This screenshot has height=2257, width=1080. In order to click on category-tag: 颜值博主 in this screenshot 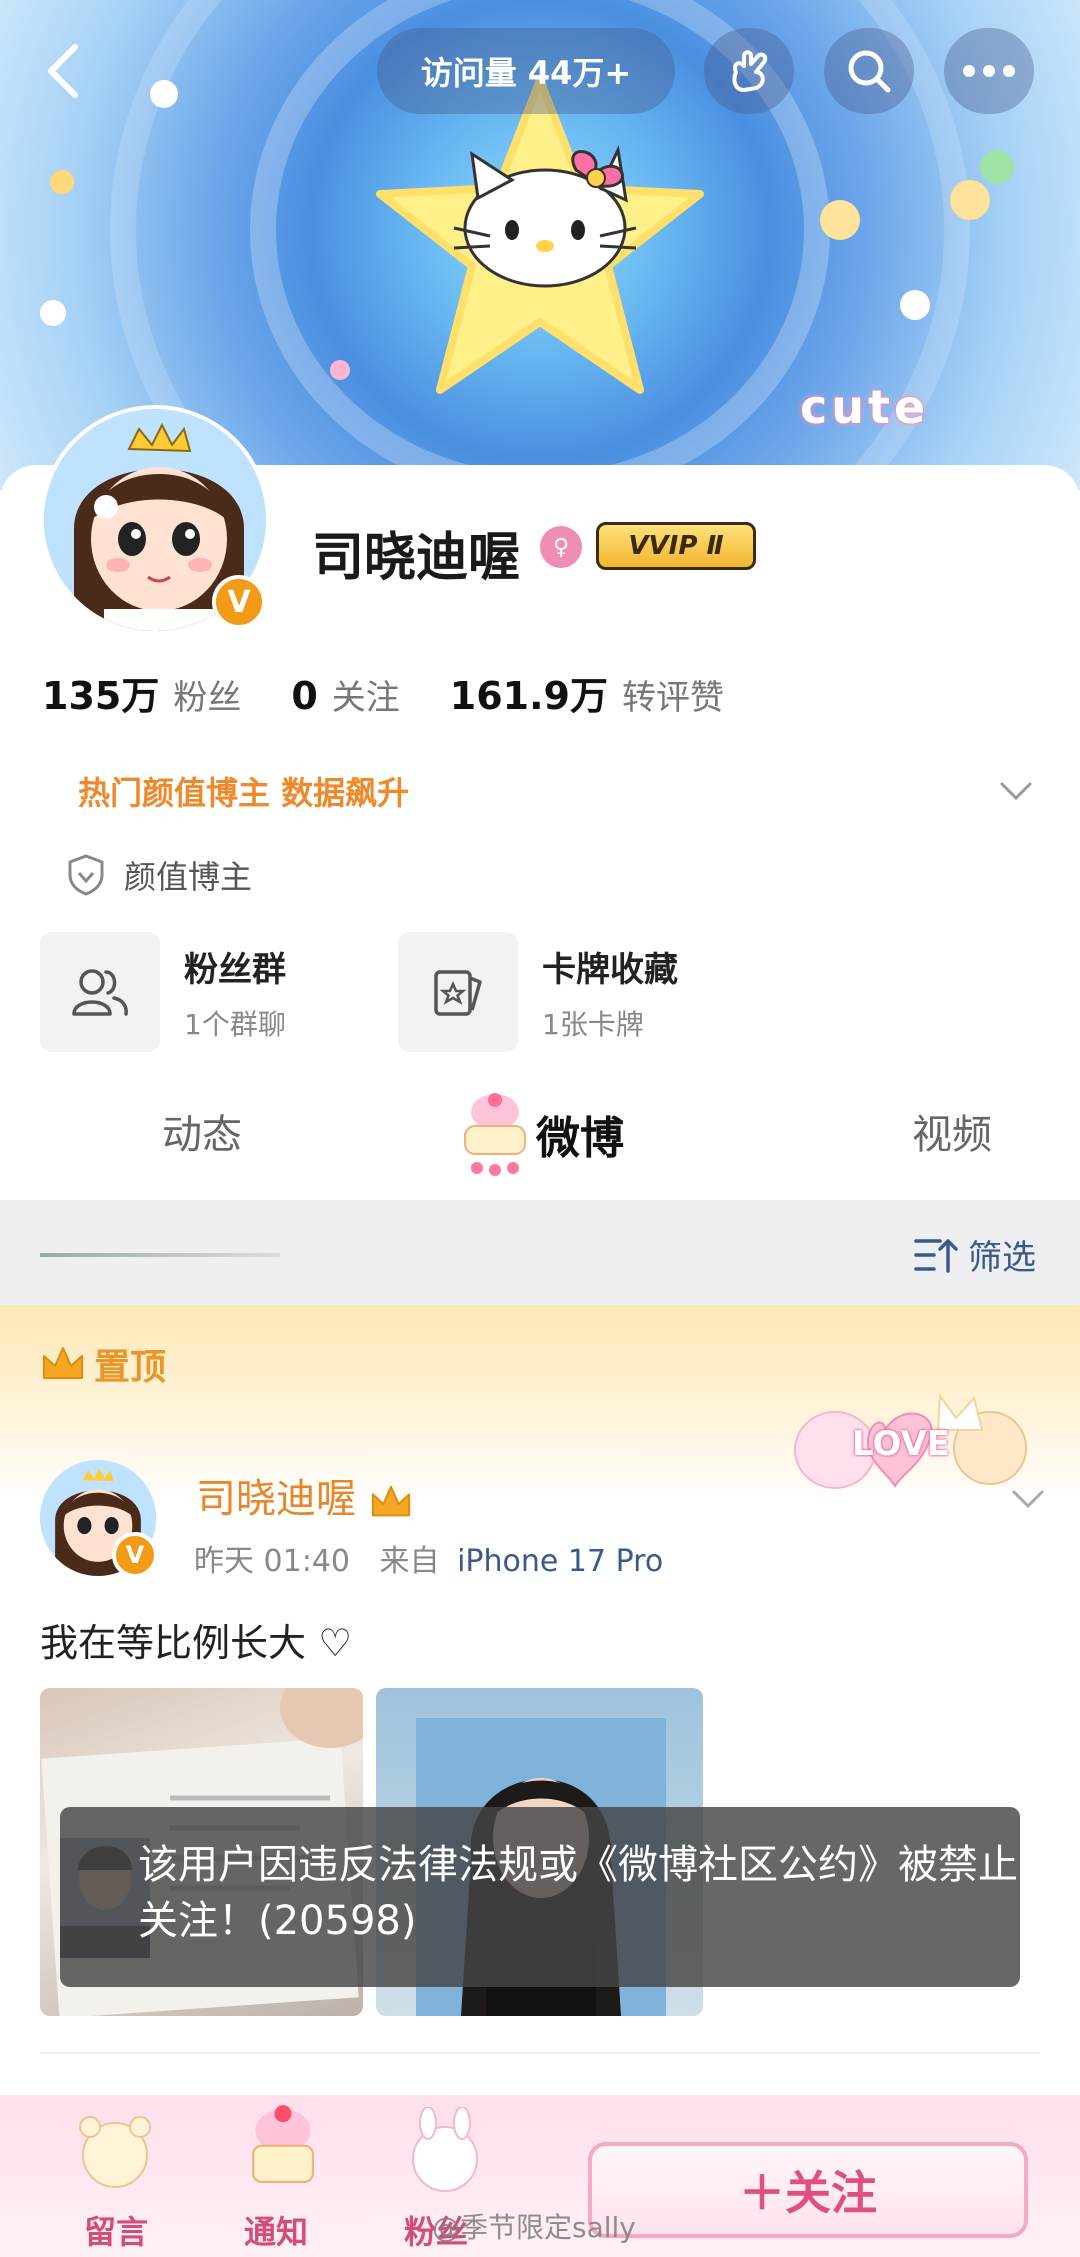, I will do `click(159, 875)`.